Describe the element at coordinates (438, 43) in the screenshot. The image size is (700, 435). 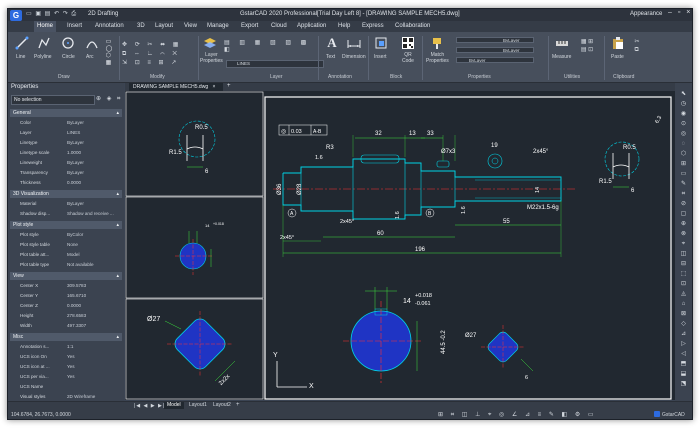
I see `match-properties-button` at that location.